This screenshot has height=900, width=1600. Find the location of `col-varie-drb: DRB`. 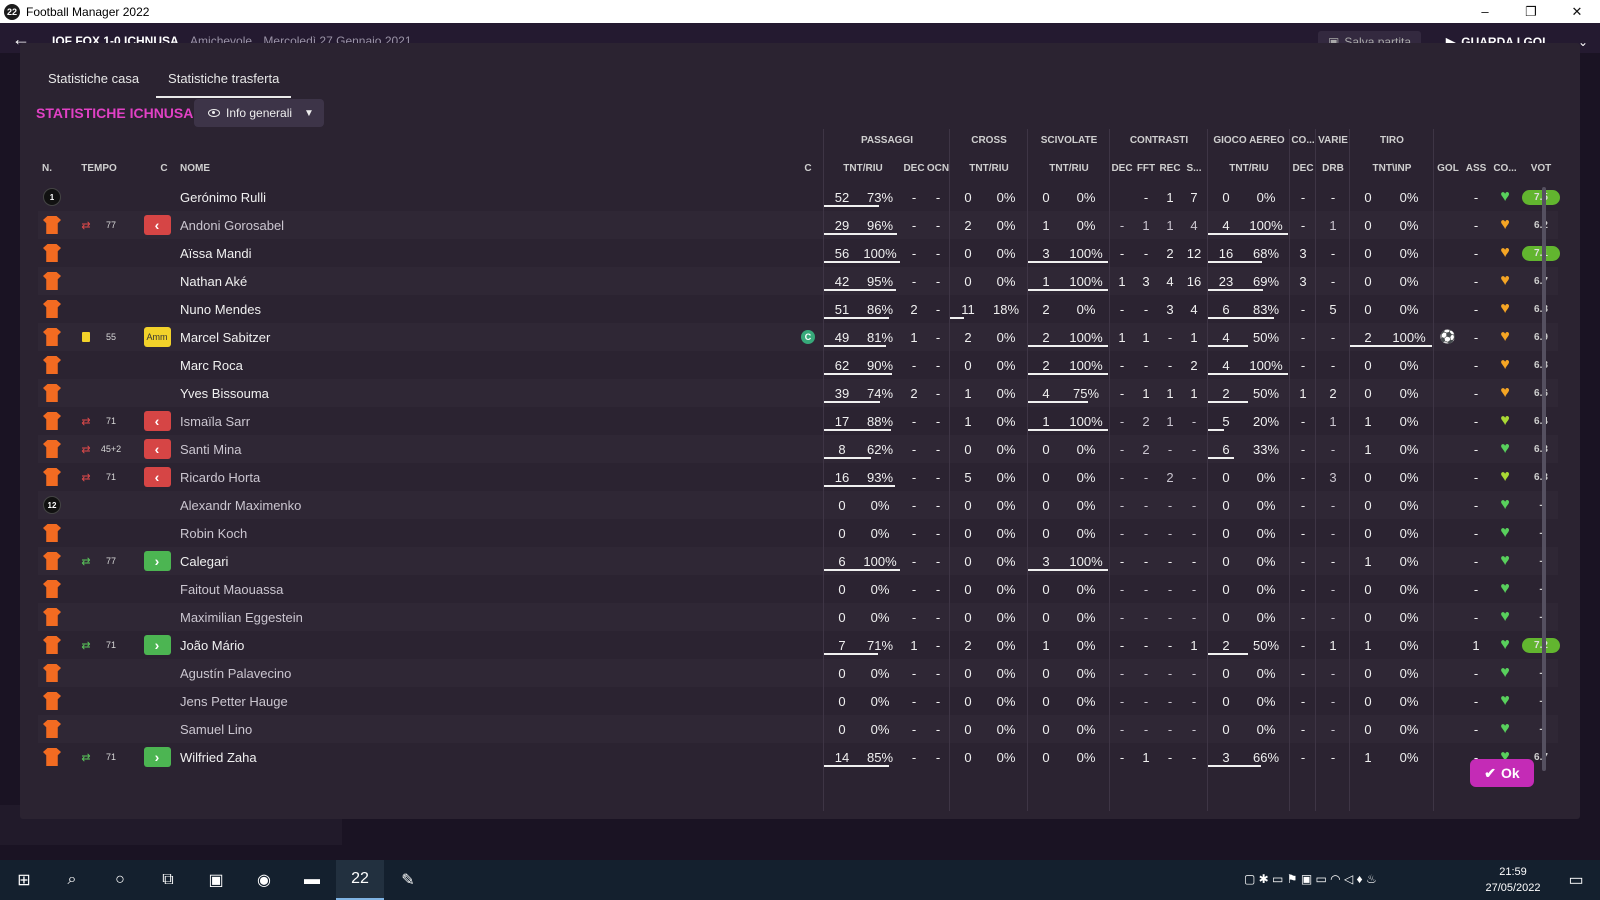

col-varie-drb: DRB is located at coordinates (1333, 168).